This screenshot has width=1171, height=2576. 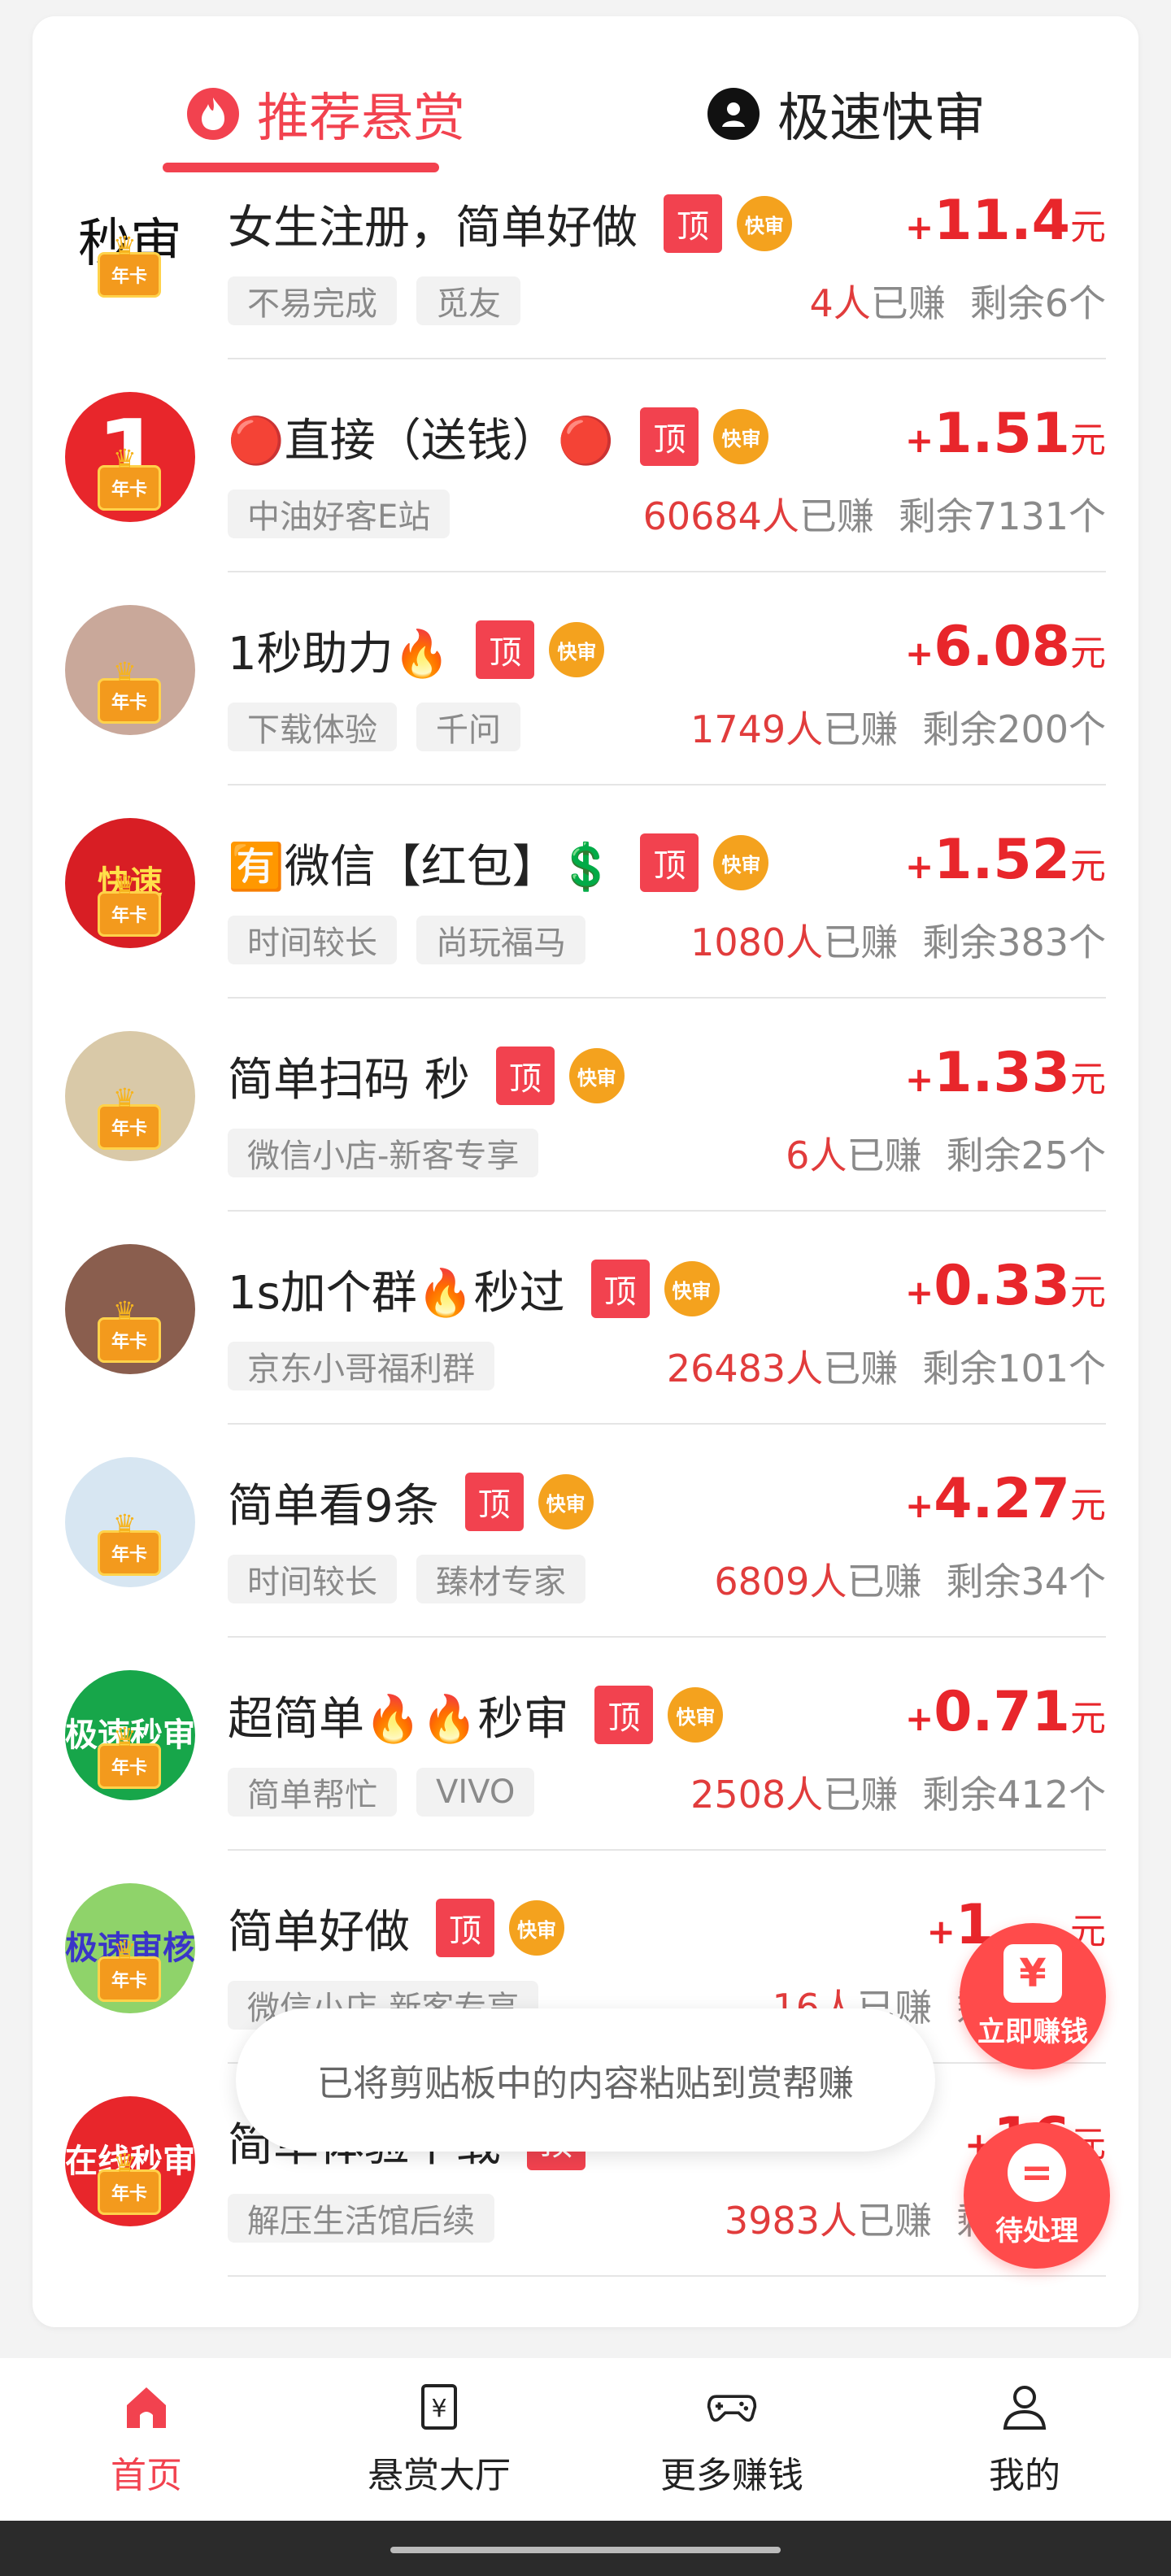 I want to click on nav-profile-label: 我的, so click(x=1024, y=2476).